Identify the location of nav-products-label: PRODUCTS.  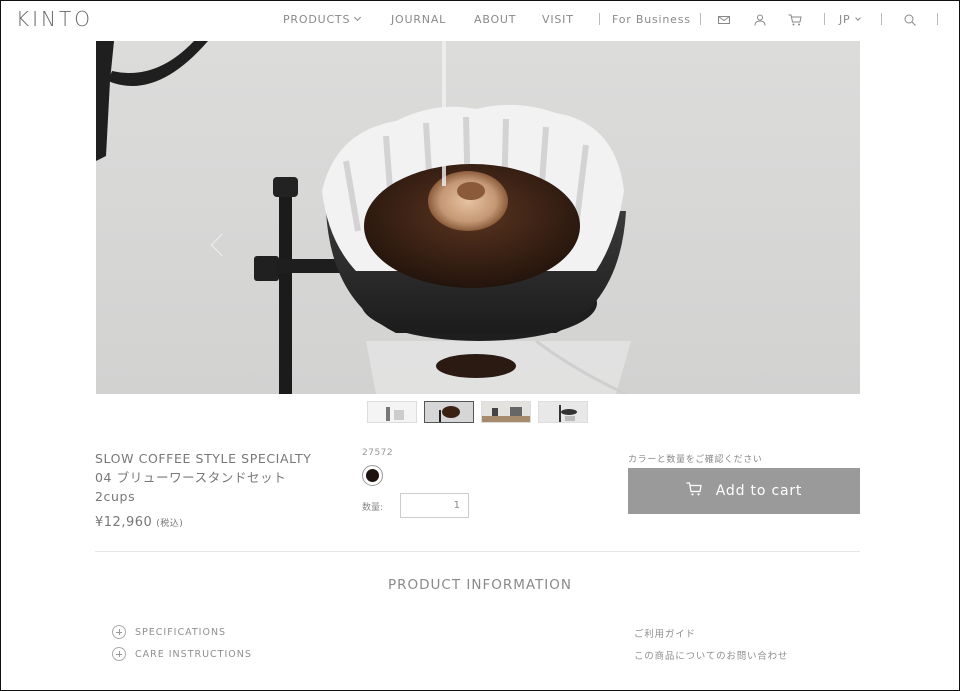
(317, 19).